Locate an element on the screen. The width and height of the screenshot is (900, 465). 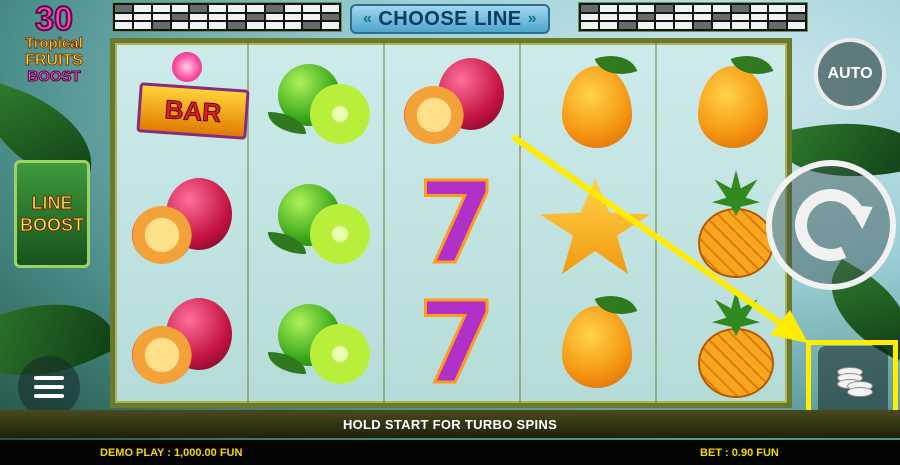
symbol-star-fruit is located at coordinates (590, 223).